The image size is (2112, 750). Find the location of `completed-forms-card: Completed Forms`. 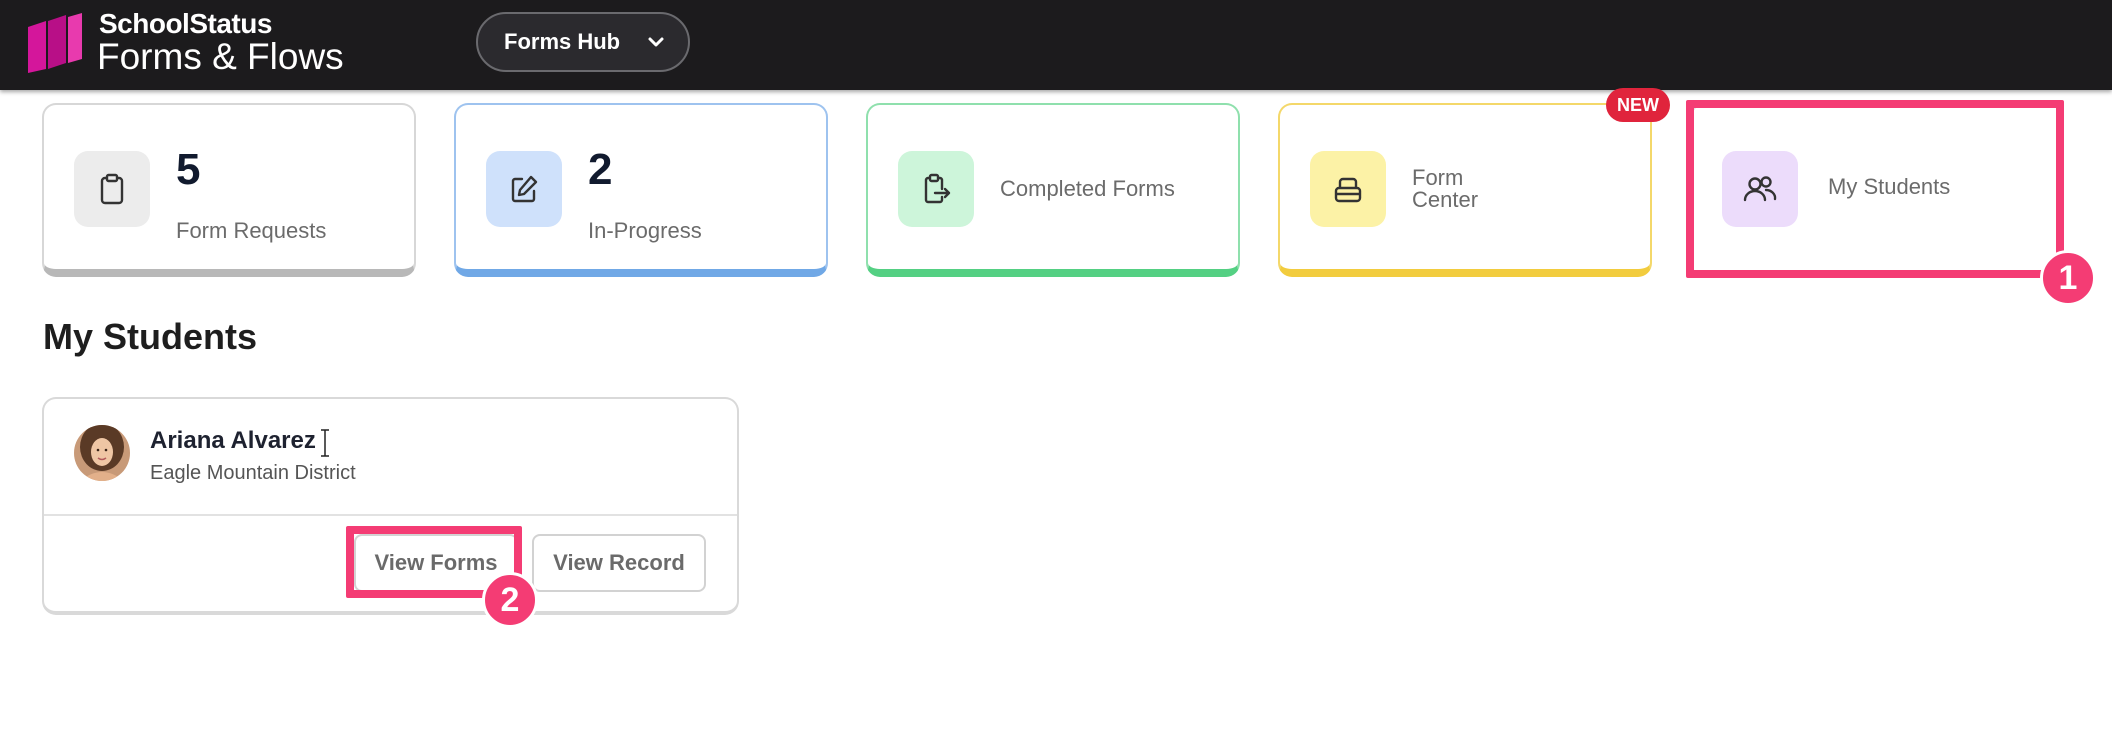

completed-forms-card: Completed Forms is located at coordinates (1053, 190).